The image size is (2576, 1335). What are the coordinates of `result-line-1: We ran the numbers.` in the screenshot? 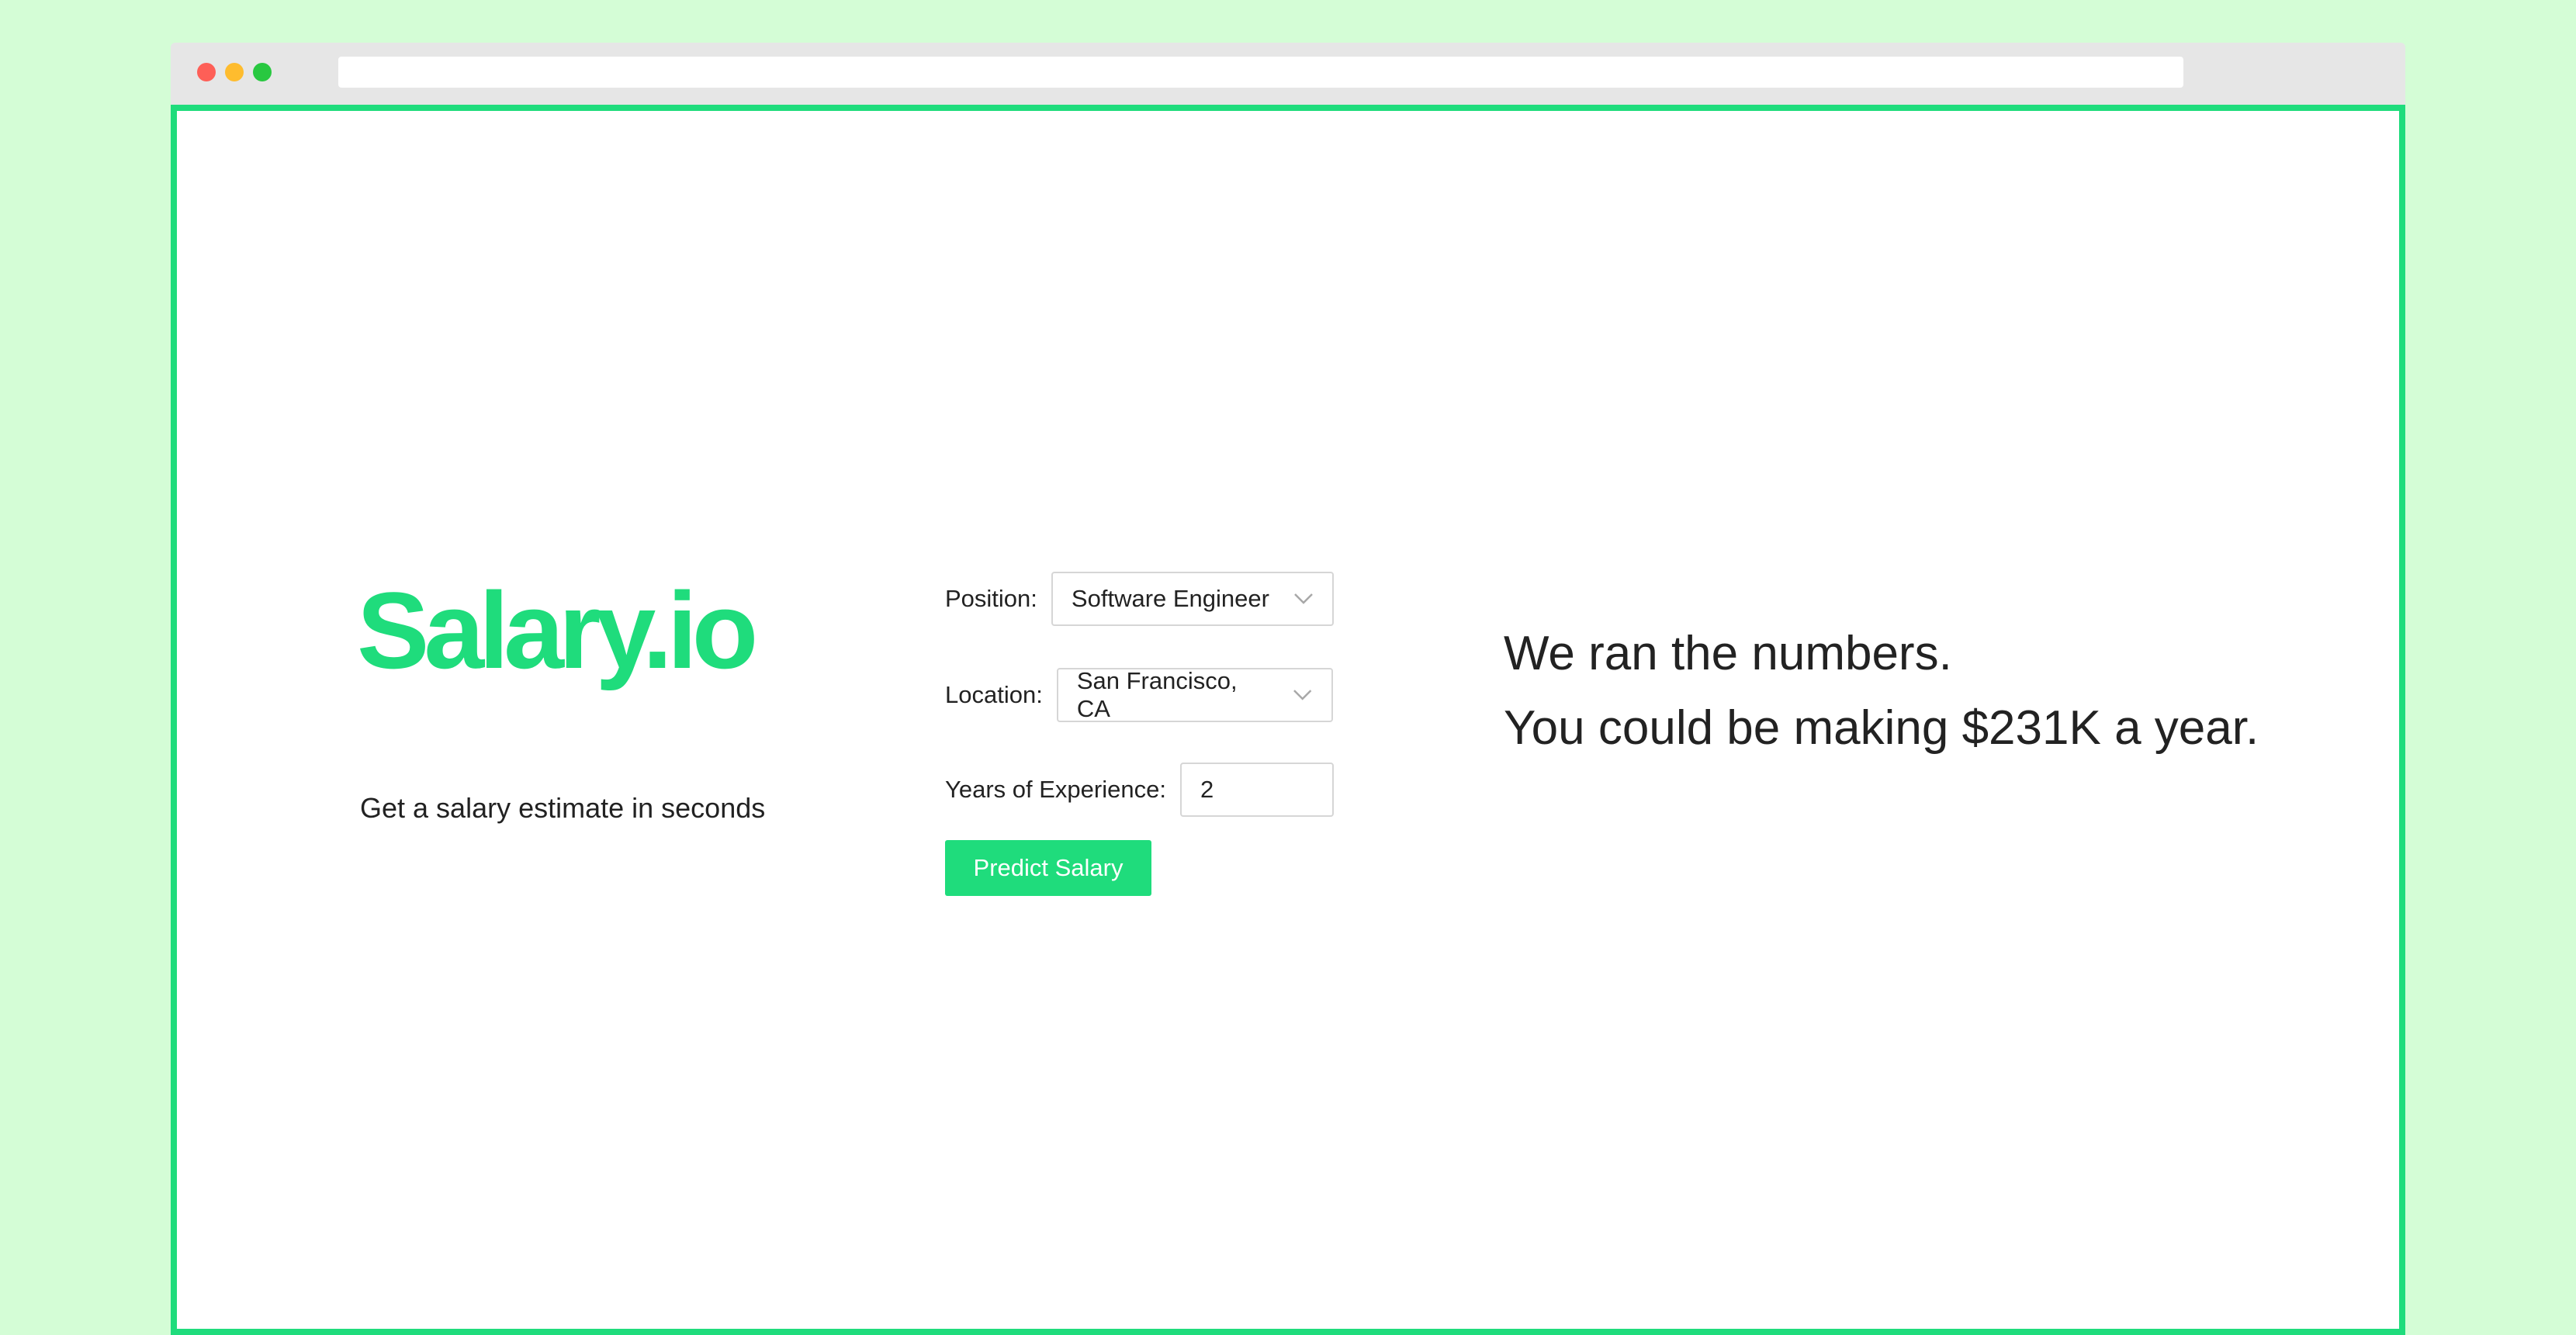 It's located at (1728, 653).